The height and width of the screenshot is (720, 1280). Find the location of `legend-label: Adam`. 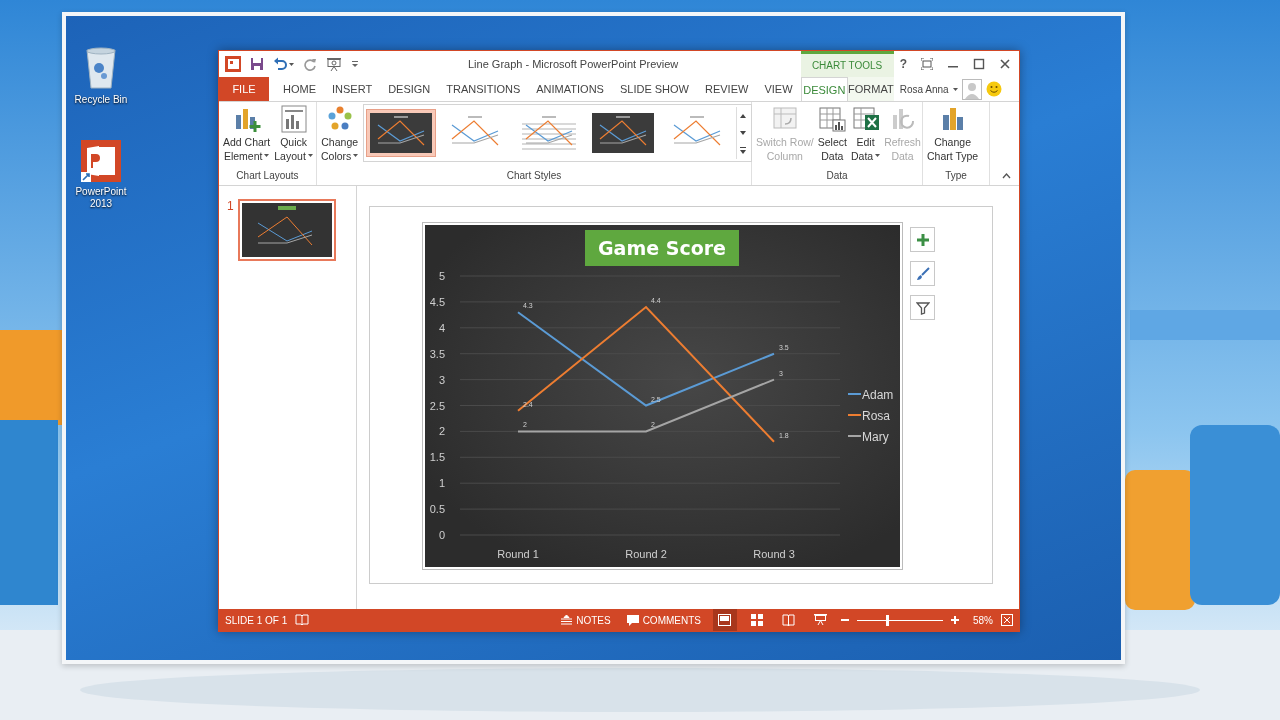

legend-label: Adam is located at coordinates (878, 395).